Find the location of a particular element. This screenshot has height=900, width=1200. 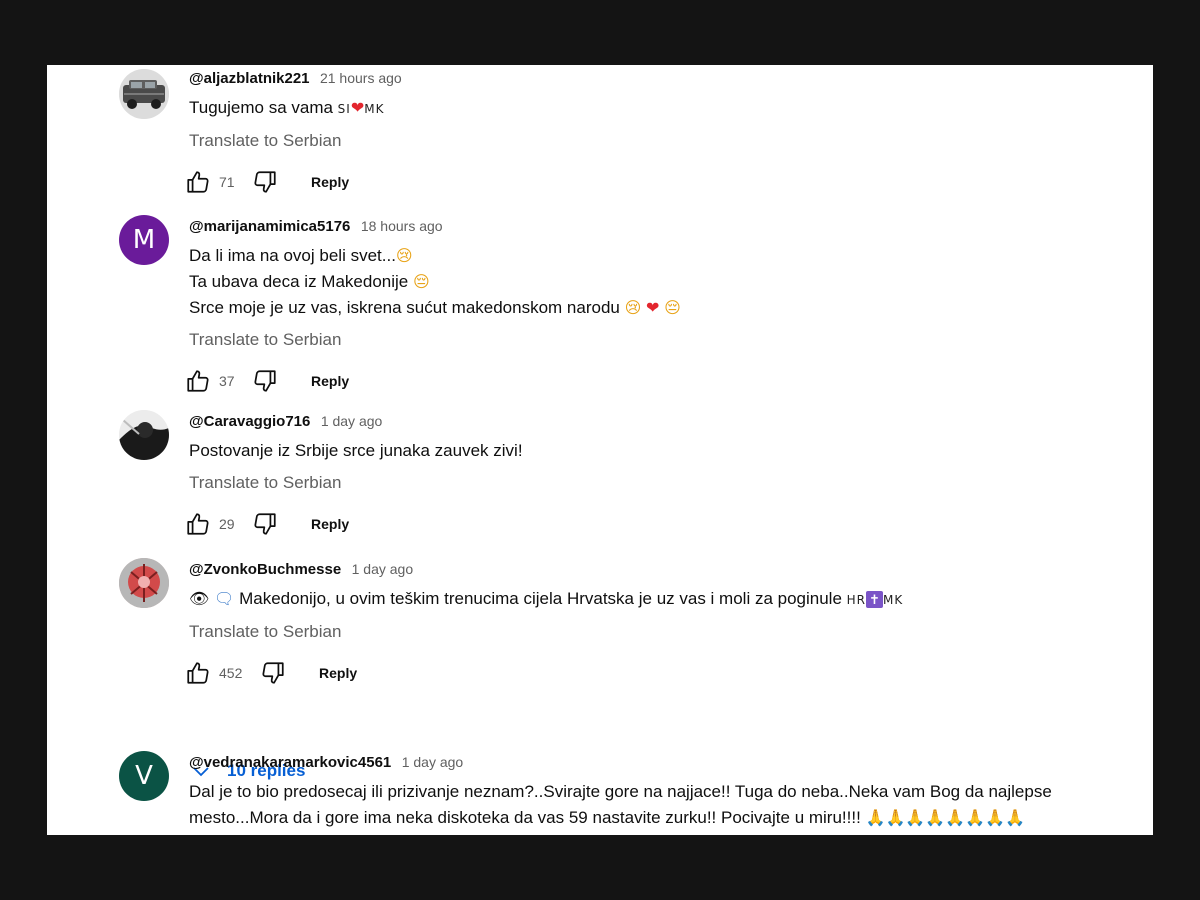

comment-timestamp: 18 hours ago is located at coordinates (402, 226).